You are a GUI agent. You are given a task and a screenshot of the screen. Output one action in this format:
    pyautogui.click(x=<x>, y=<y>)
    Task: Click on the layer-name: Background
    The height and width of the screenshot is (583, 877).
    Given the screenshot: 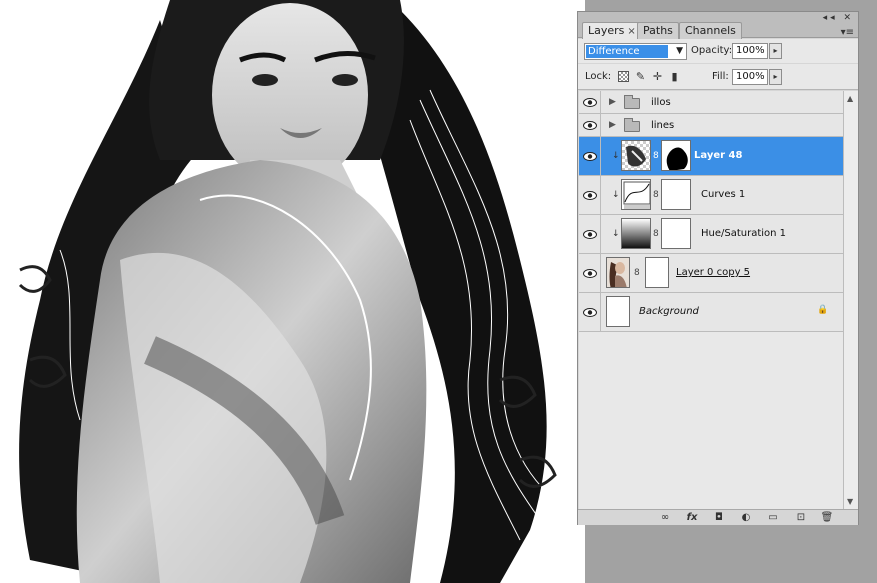 What is the action you would take?
    pyautogui.click(x=669, y=311)
    